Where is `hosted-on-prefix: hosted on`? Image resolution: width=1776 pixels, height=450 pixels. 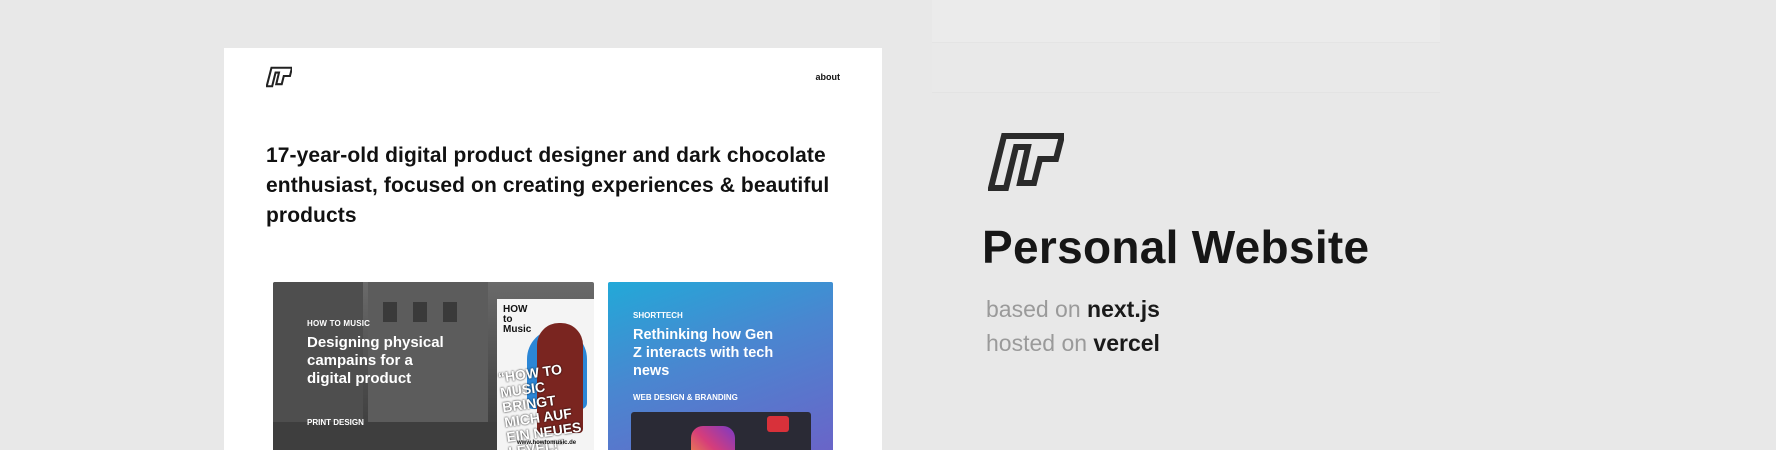 hosted-on-prefix: hosted on is located at coordinates (1037, 343).